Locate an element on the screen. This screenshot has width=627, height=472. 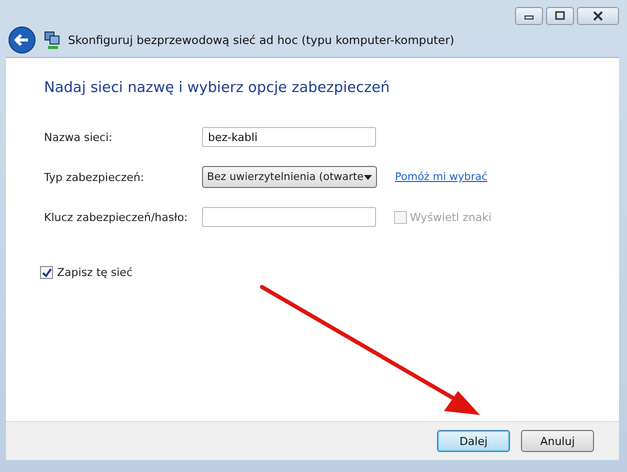
maximize-icon is located at coordinates (560, 16).